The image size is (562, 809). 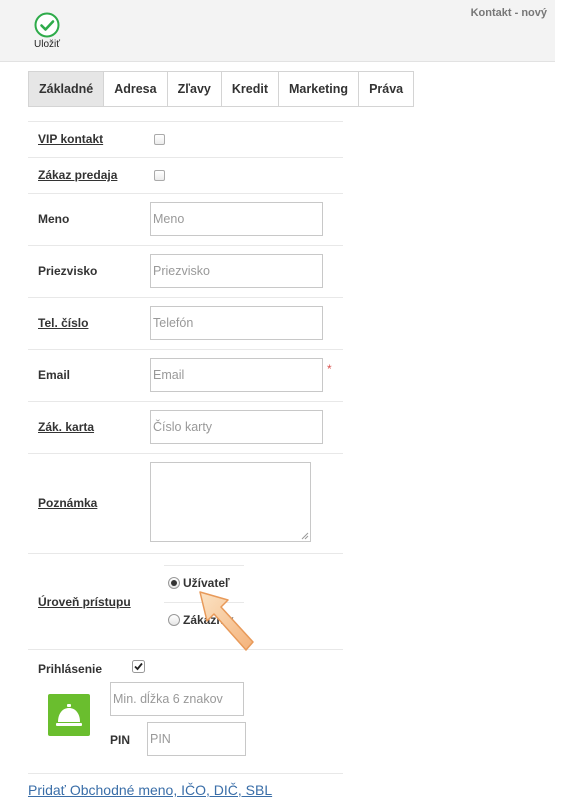 What do you see at coordinates (250, 89) in the screenshot?
I see `tab-kredit: Kredit` at bounding box center [250, 89].